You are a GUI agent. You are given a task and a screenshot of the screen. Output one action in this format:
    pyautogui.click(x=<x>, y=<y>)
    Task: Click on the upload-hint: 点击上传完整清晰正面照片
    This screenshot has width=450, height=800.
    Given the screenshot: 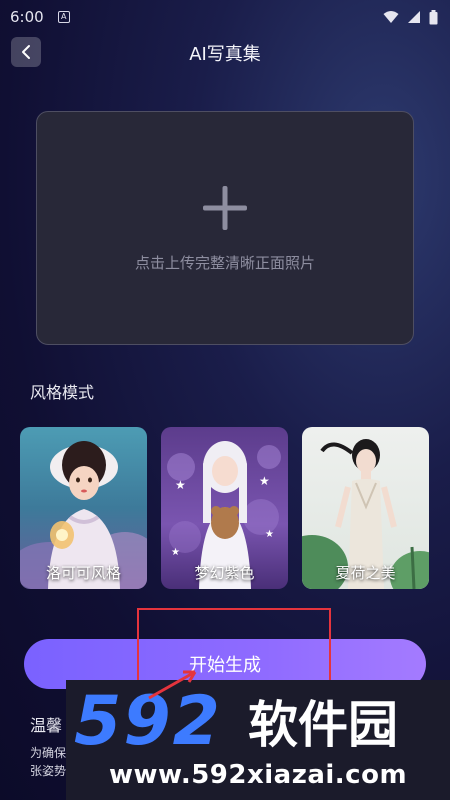 What is the action you would take?
    pyautogui.click(x=224, y=262)
    